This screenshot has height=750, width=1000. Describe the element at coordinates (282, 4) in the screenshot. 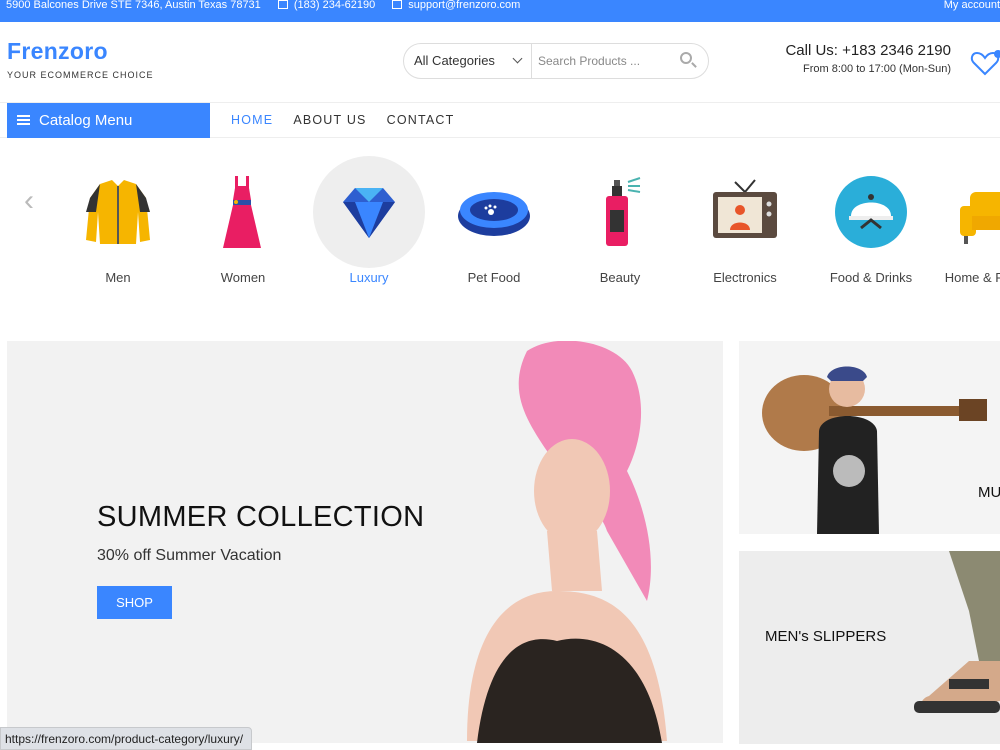

I see `phone-icon` at that location.